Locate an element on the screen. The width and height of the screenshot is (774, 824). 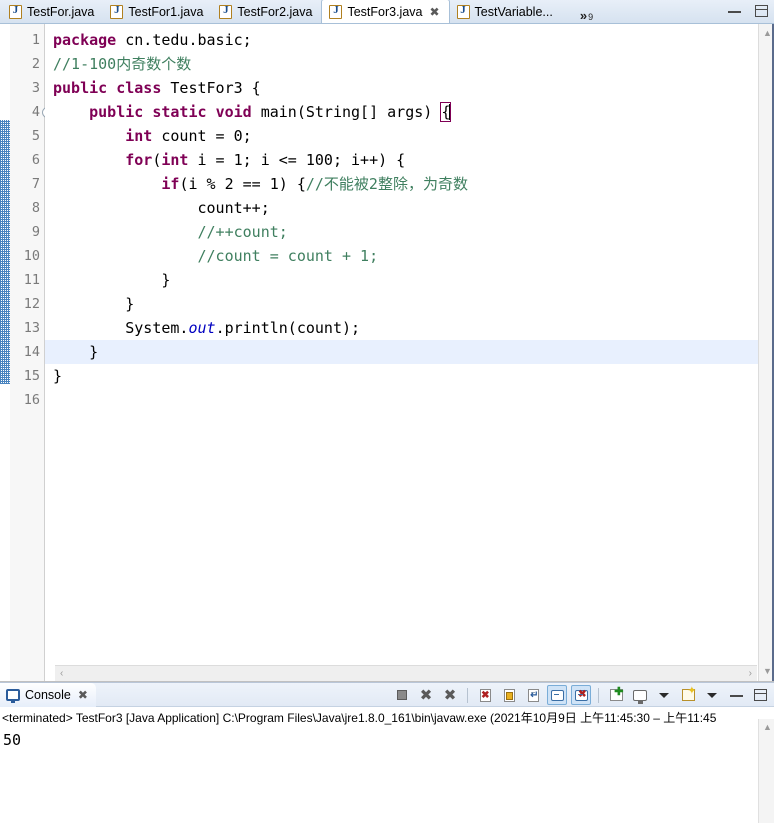
occurrence-marker is located at coordinates (5, 252).